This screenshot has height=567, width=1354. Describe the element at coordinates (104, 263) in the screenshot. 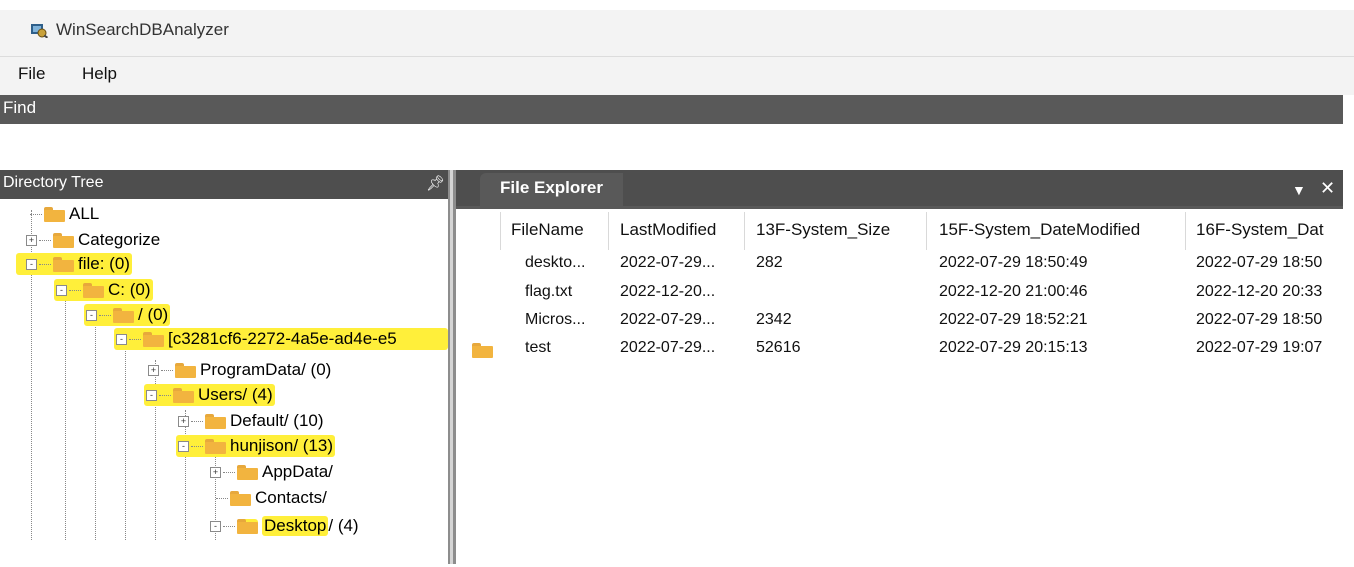

I see `tree-node-label: file: (0)` at that location.